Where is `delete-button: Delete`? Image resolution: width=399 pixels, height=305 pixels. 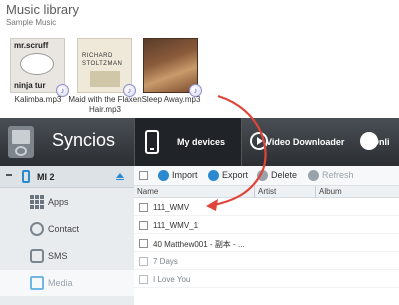
delete-button: Delete is located at coordinates (281, 176).